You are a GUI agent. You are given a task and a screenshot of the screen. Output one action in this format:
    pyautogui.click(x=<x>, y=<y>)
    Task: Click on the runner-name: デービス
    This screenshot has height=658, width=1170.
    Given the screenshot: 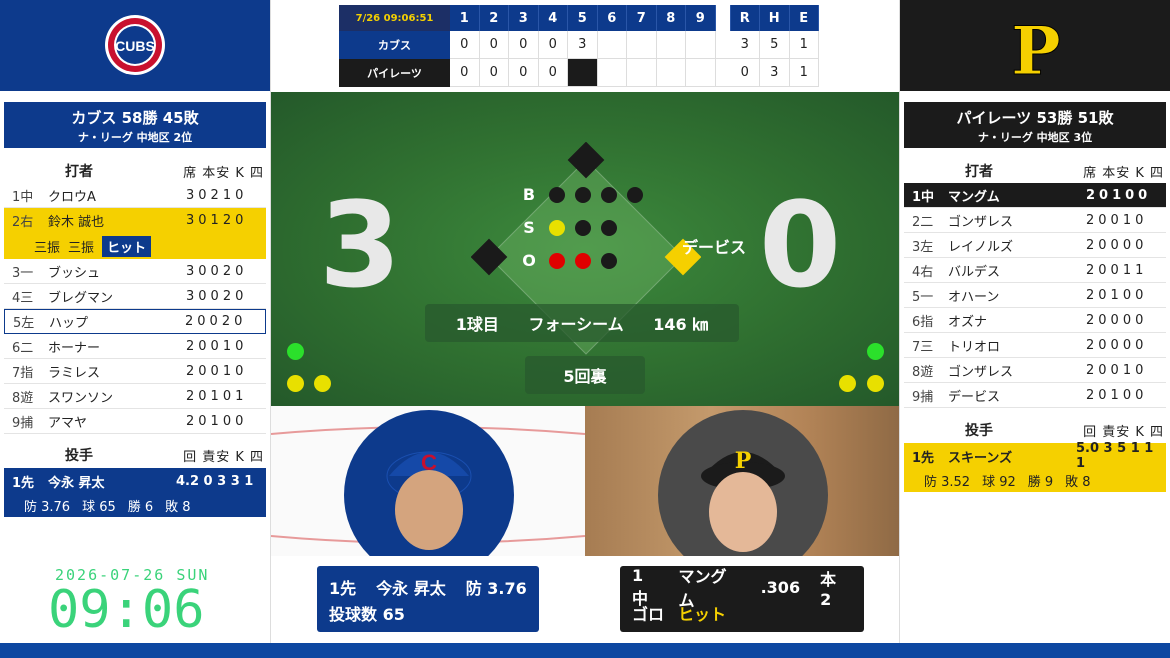 What is the action you would take?
    pyautogui.click(x=714, y=247)
    